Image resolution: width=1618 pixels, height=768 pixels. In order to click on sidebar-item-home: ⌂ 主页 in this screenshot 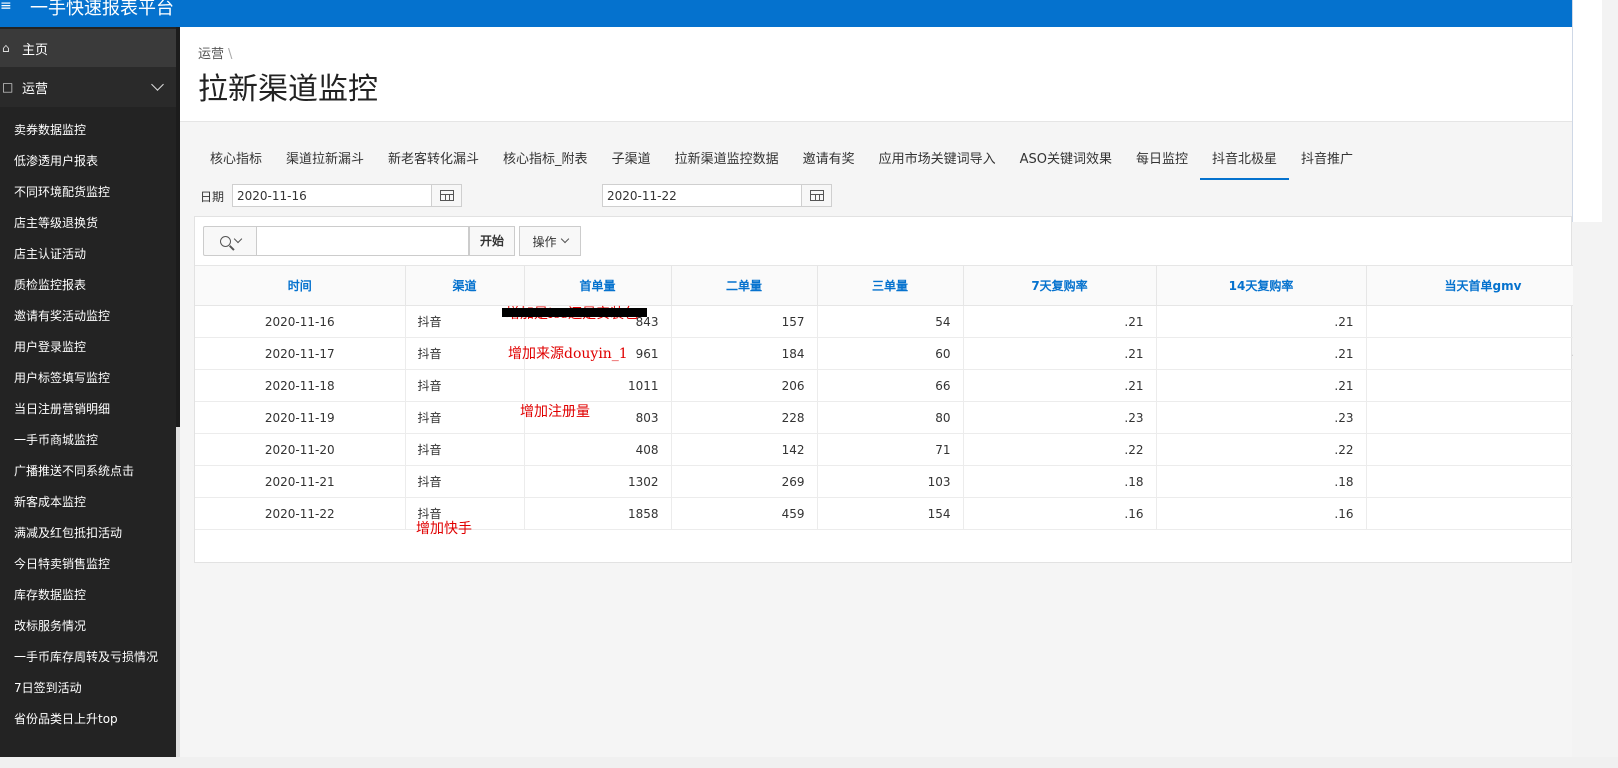, I will do `click(90, 48)`.